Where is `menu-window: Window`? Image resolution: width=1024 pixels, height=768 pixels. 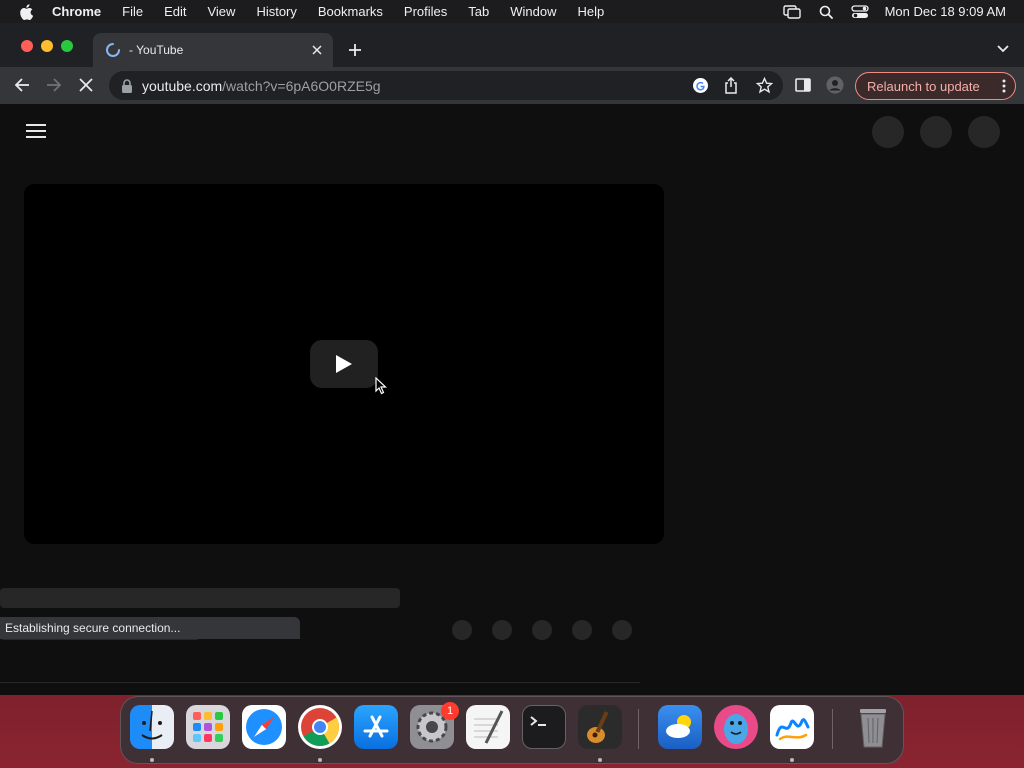 menu-window: Window is located at coordinates (533, 11).